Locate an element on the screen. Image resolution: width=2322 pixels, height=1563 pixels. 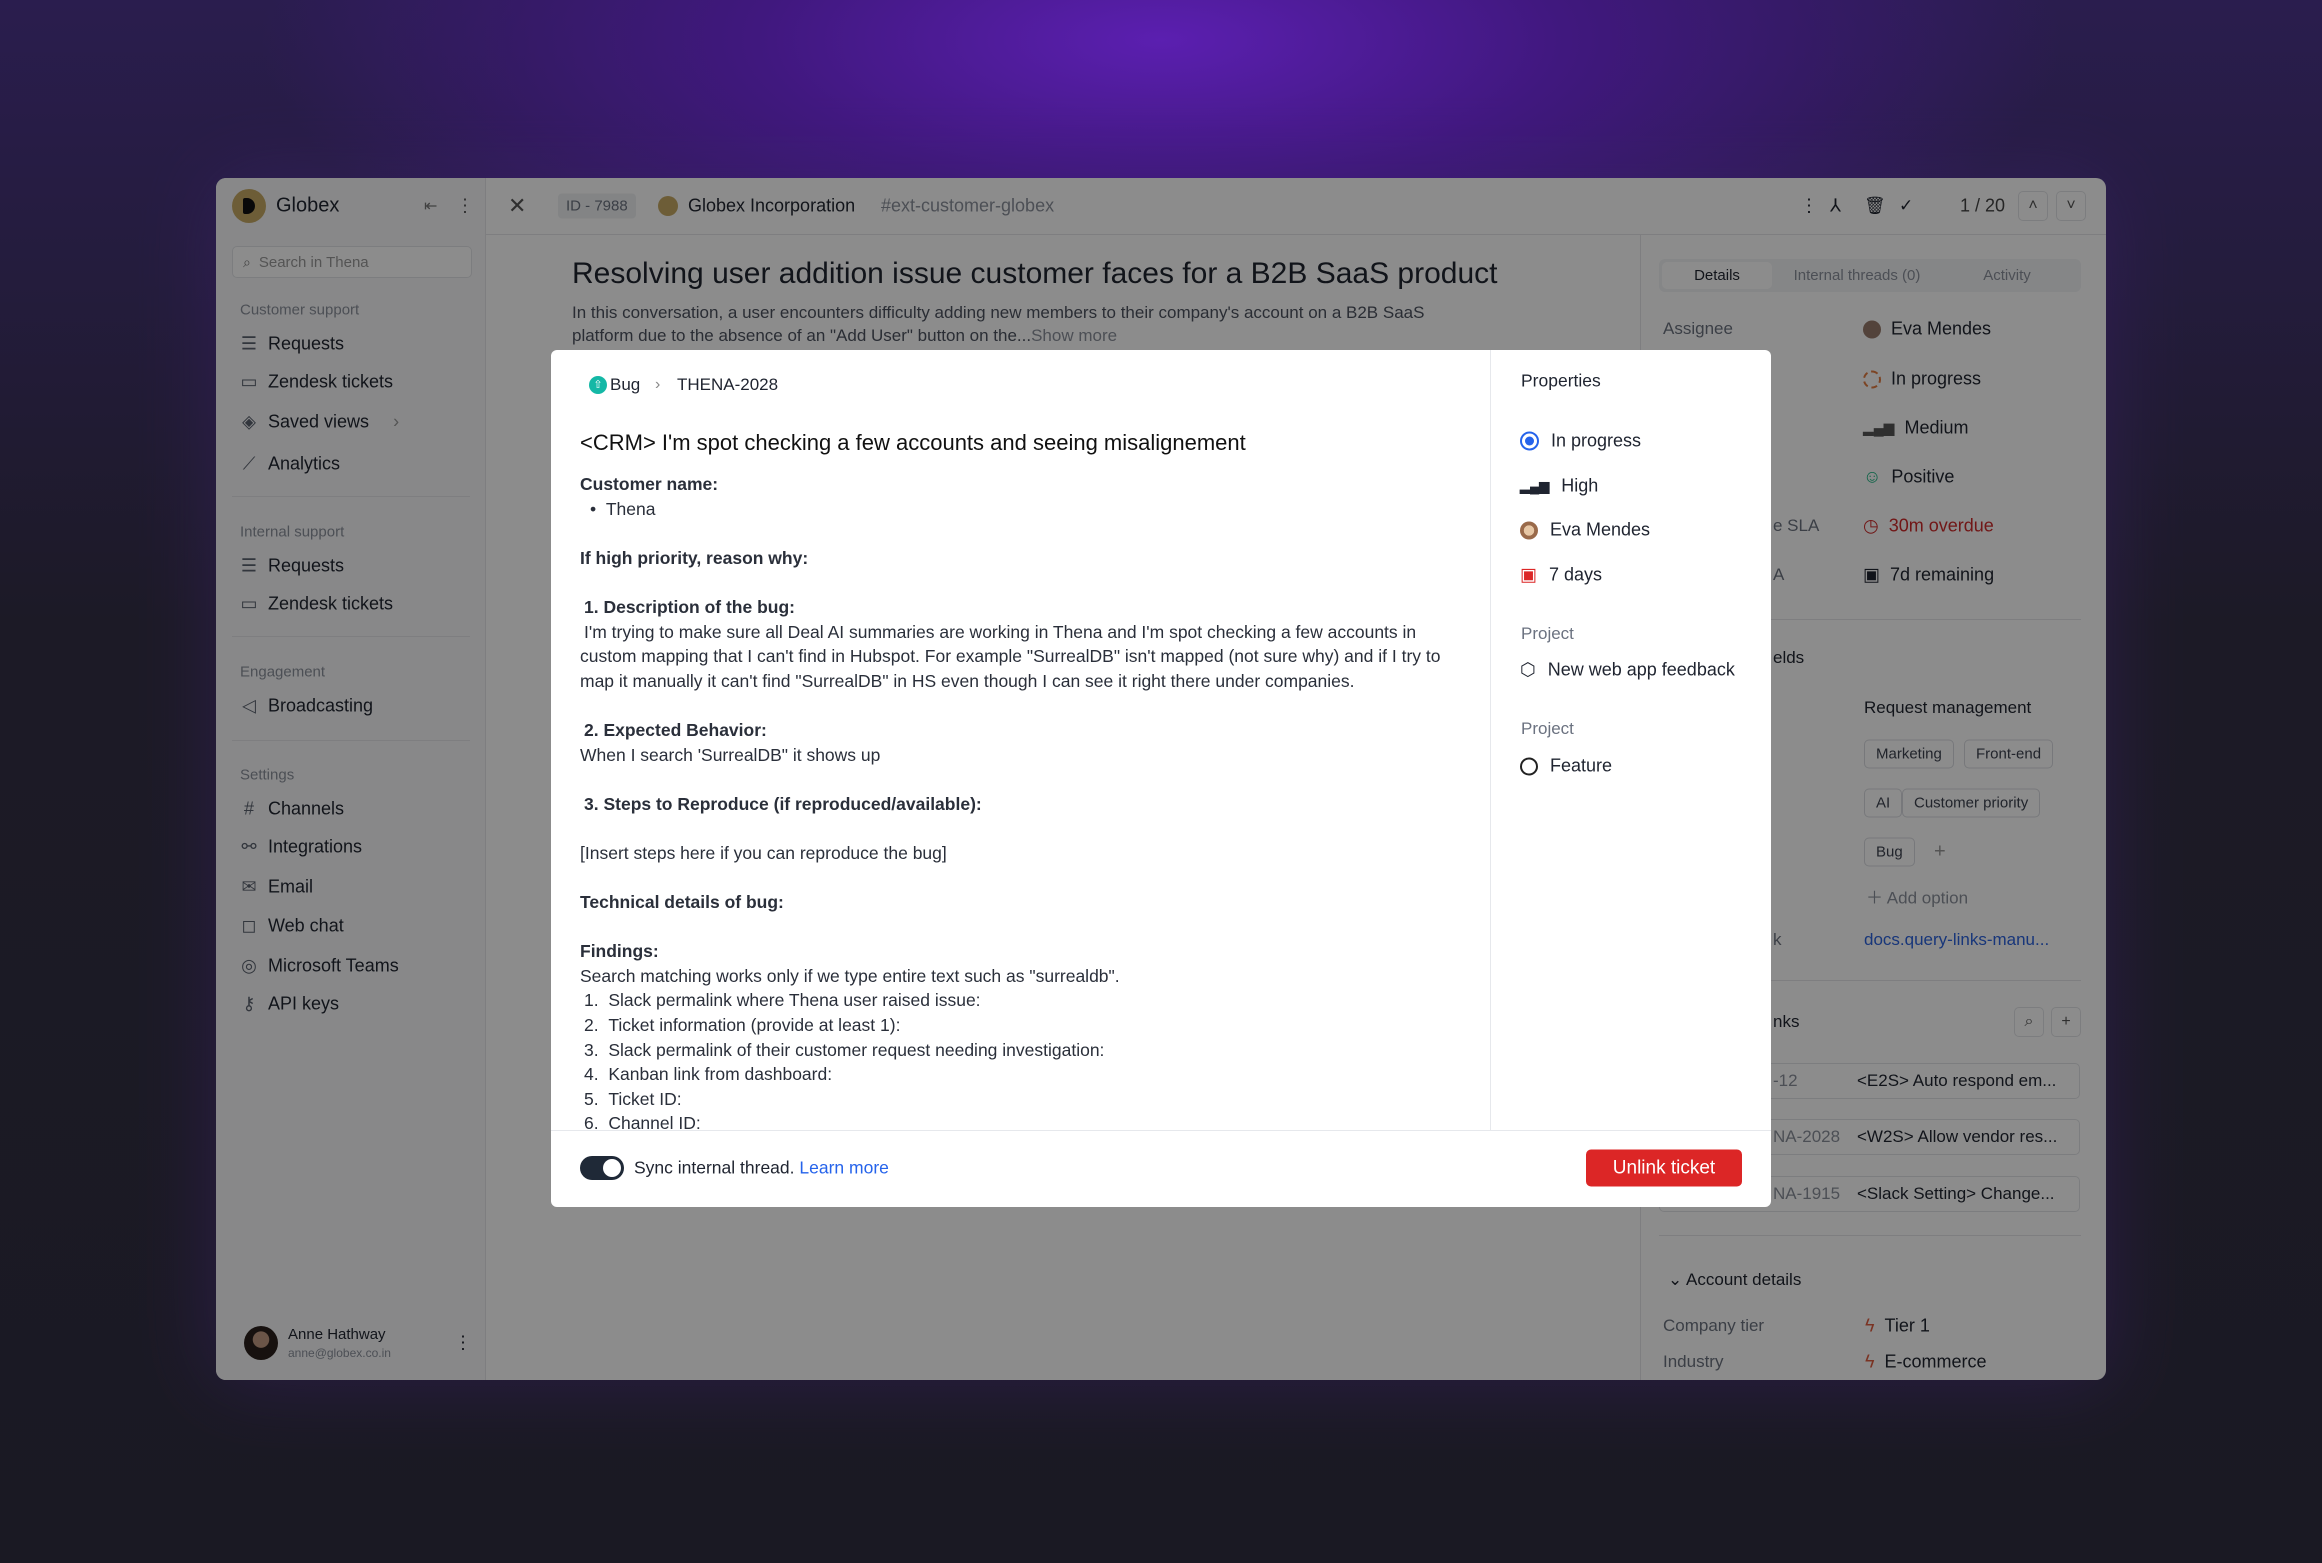
sentiment-value: ☺ Positive is located at coordinates (1908, 477).